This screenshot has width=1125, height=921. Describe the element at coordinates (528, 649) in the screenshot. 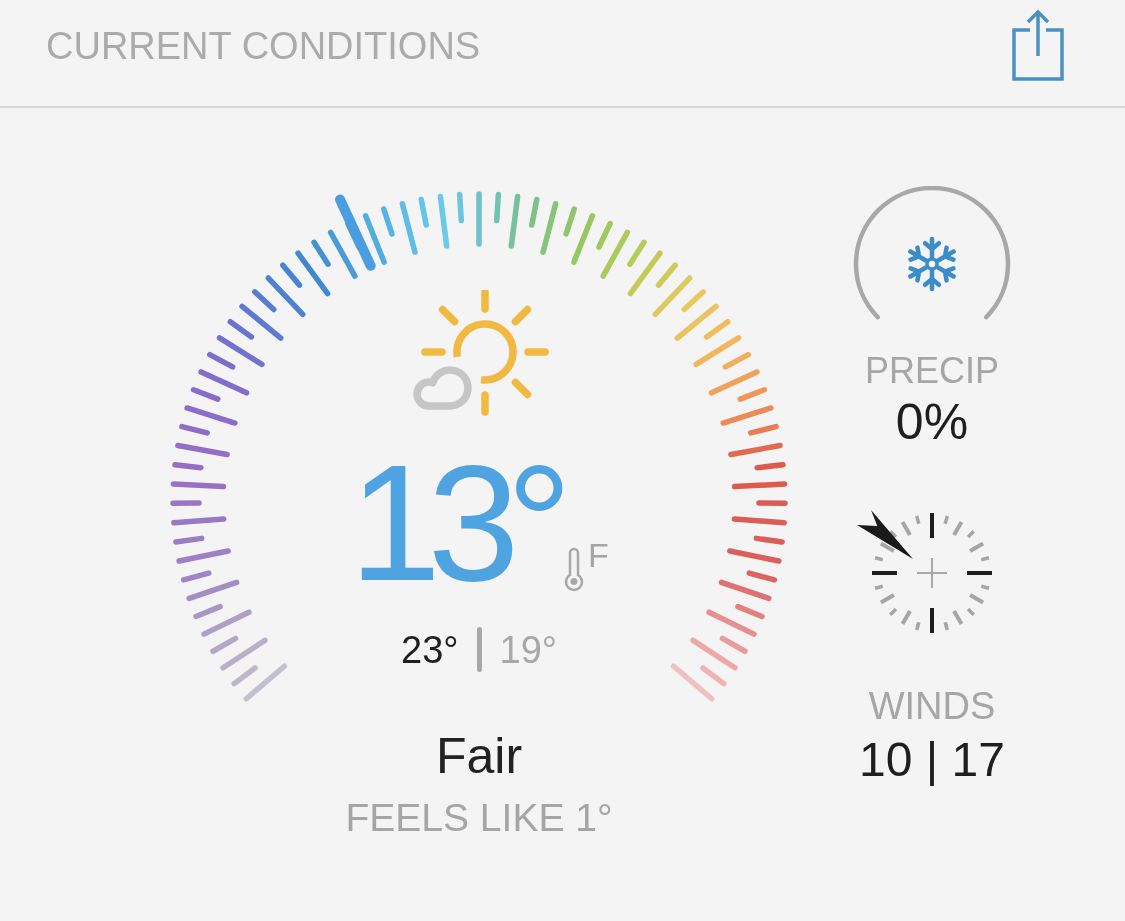

I see `low-temperature: 19°` at that location.